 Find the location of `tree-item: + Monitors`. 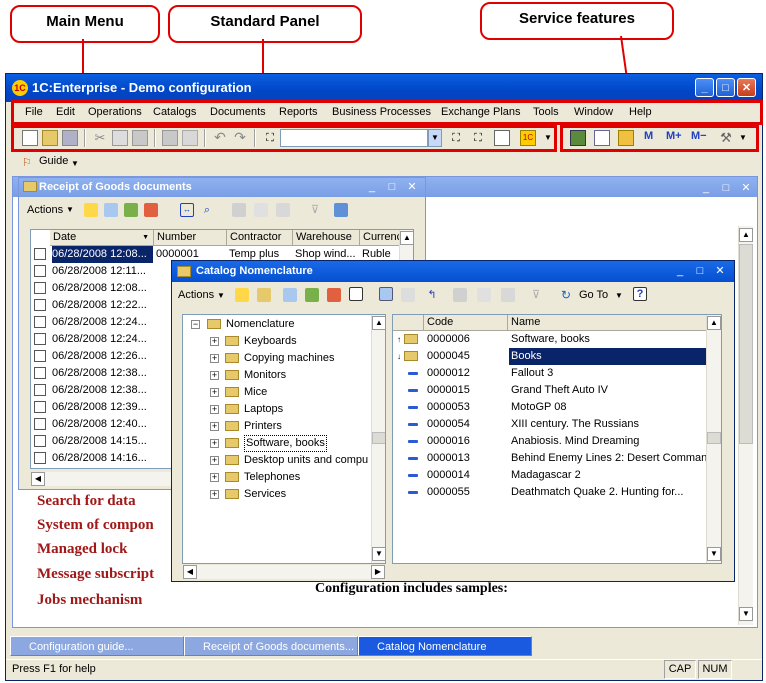

tree-item: + Monitors is located at coordinates (284, 375).